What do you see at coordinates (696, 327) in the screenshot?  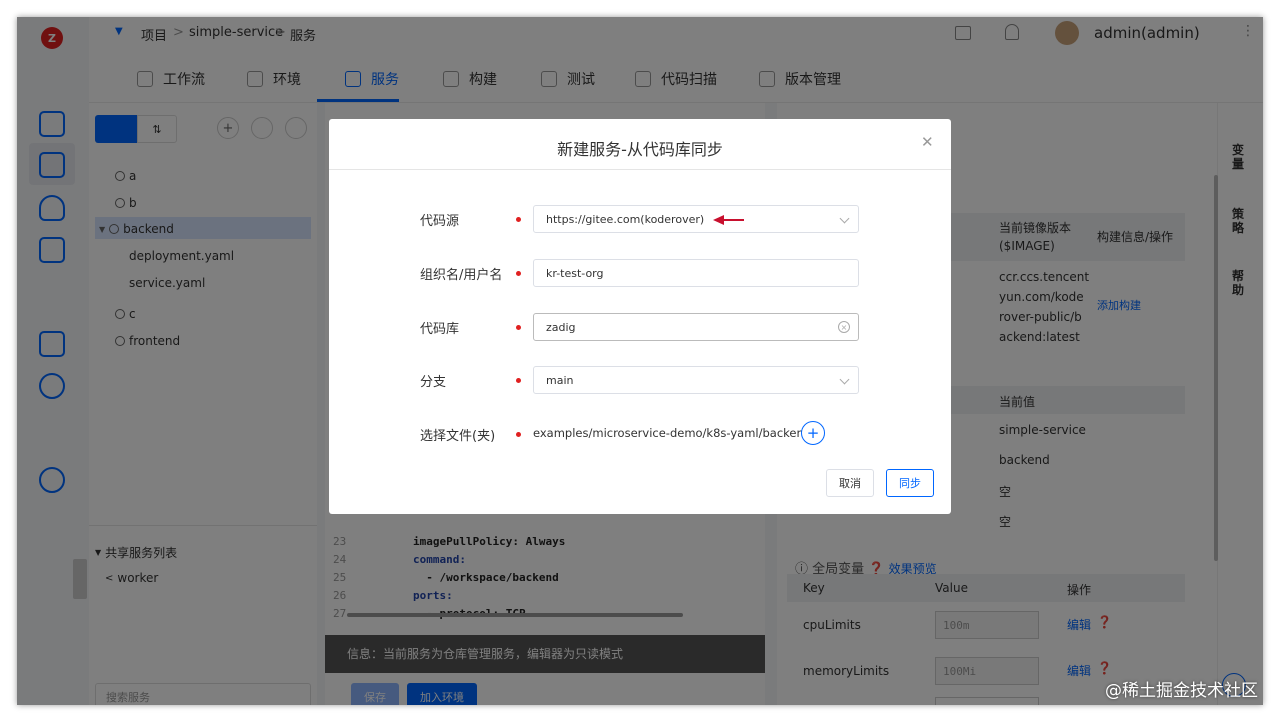 I see `repo-select: zadig ×` at bounding box center [696, 327].